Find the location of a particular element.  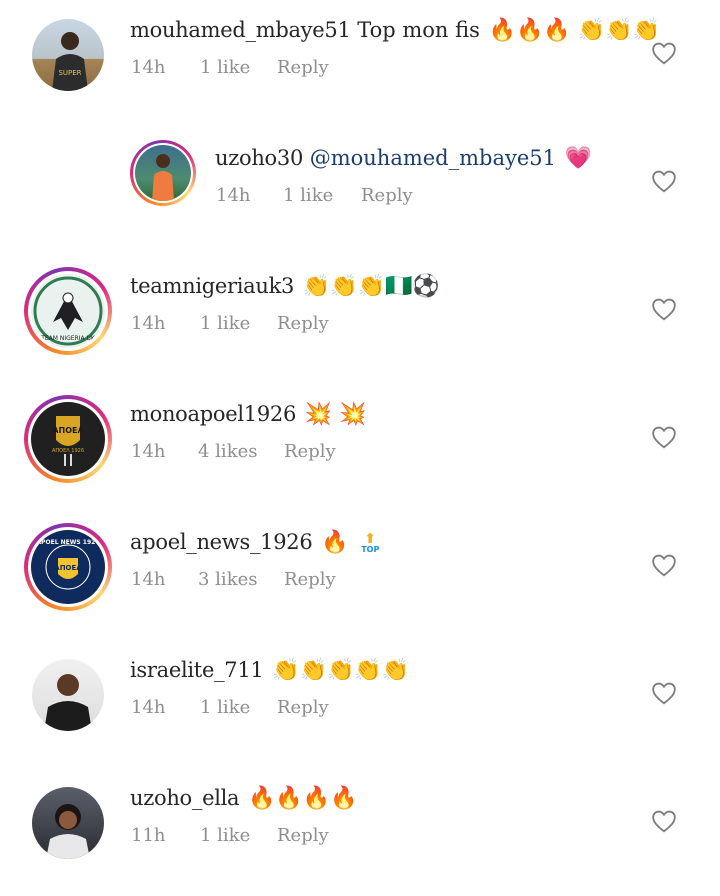

likes-count: 3 likes is located at coordinates (227, 580).